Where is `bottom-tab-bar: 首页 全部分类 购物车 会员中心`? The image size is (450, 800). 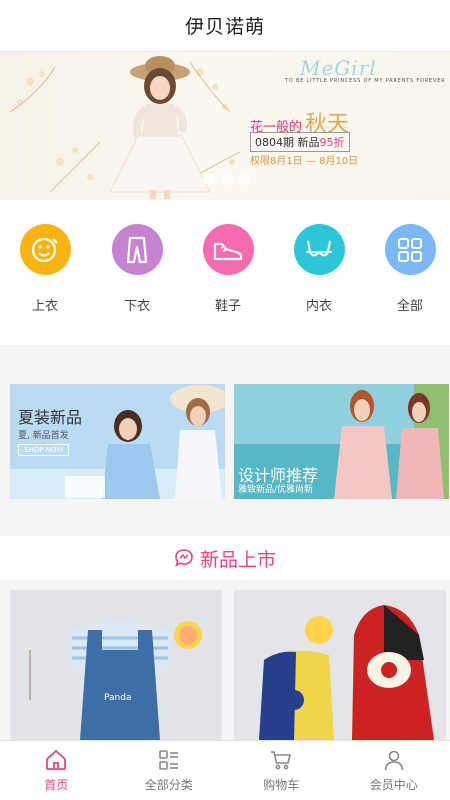 bottom-tab-bar: 首页 全部分类 购物车 会员中心 is located at coordinates (225, 770).